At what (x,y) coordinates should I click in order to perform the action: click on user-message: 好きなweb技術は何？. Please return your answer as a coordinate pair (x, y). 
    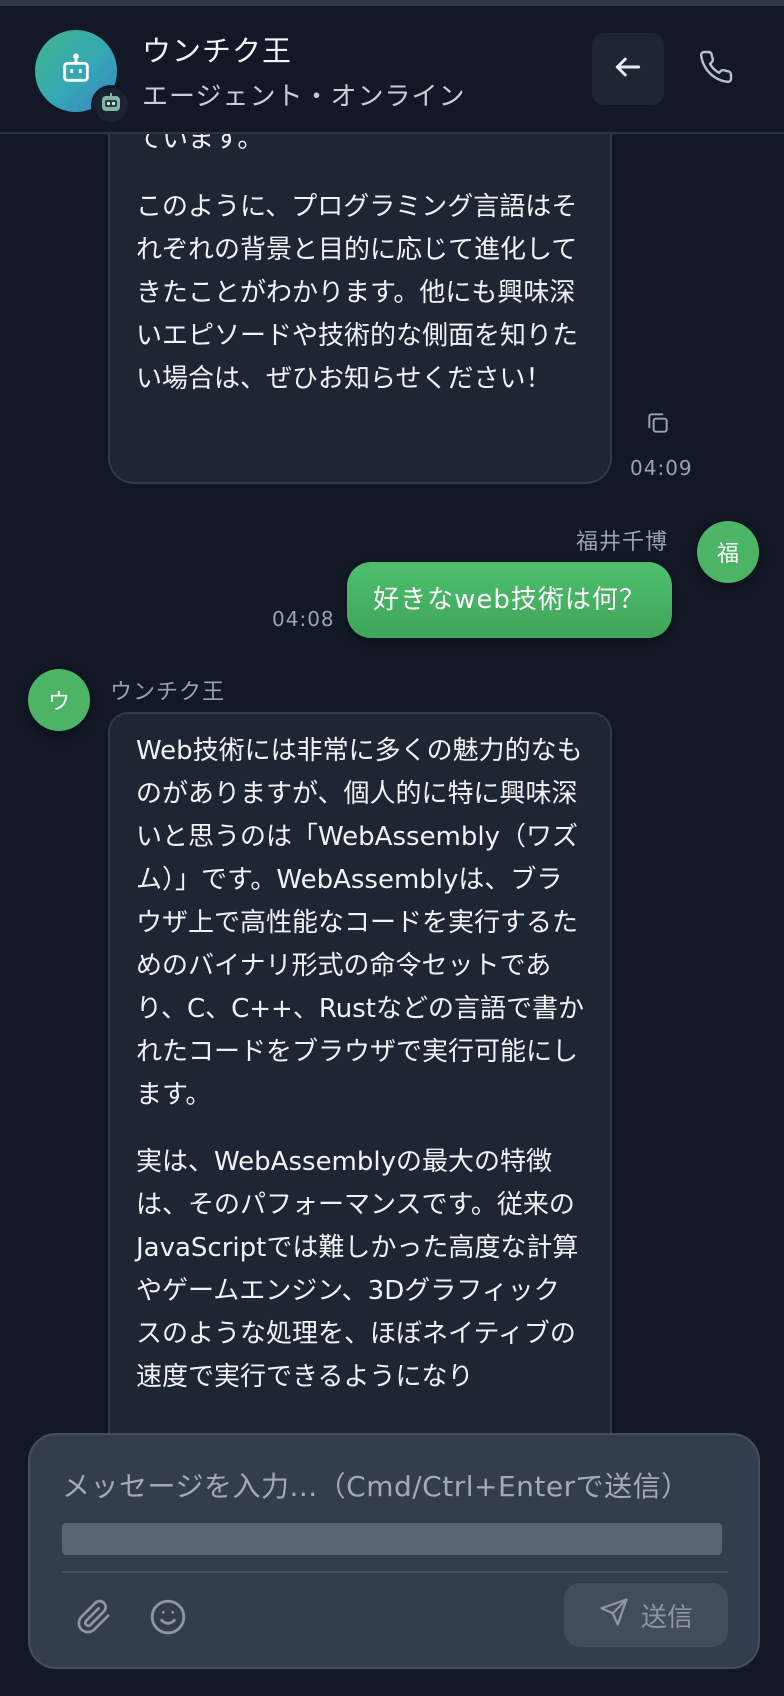
    Looking at the image, I should click on (509, 600).